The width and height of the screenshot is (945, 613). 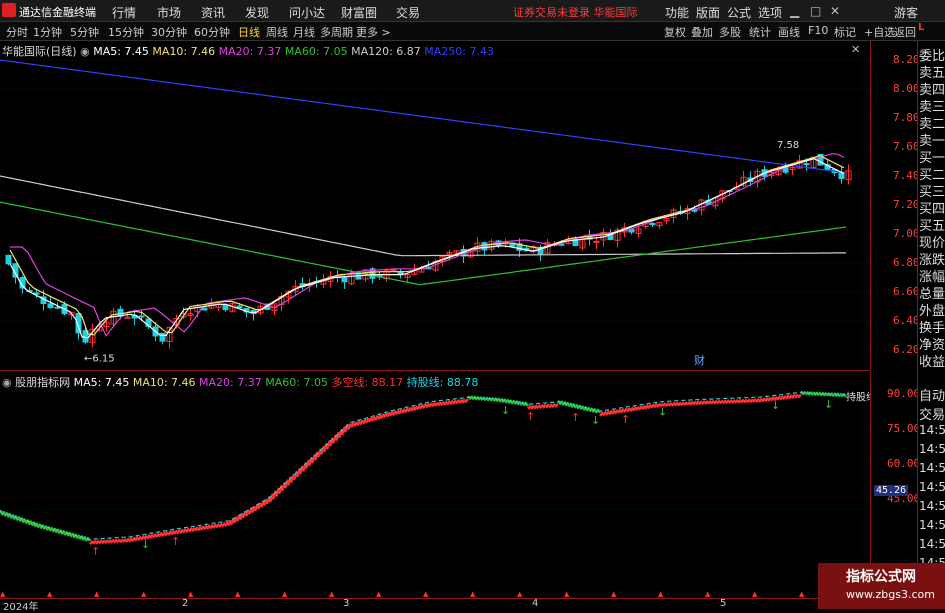 I want to click on low-marker: ←6.15, so click(x=99, y=358).